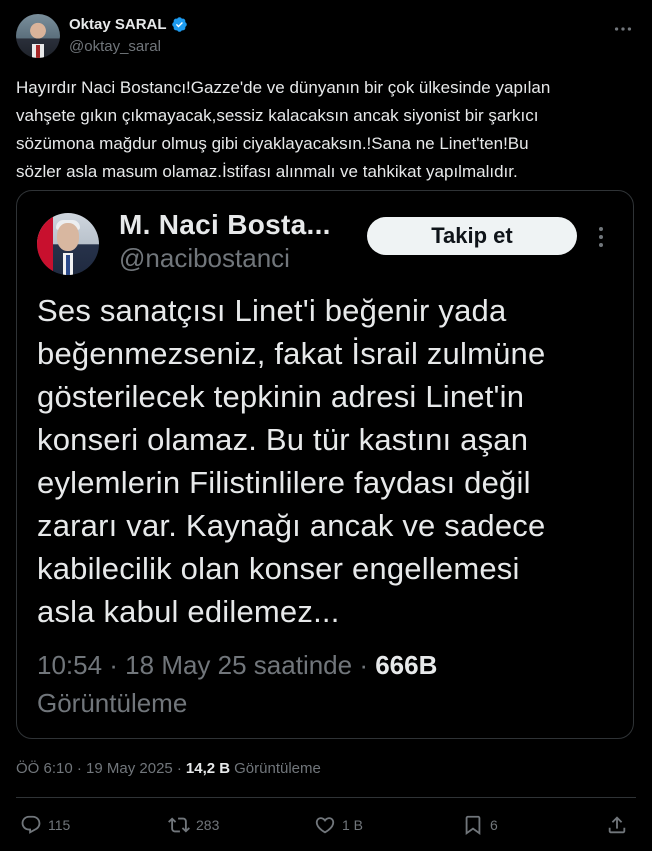  I want to click on embedded-timestamp: 10:54 · 18 May 25 saatinde ·, so click(202, 665).